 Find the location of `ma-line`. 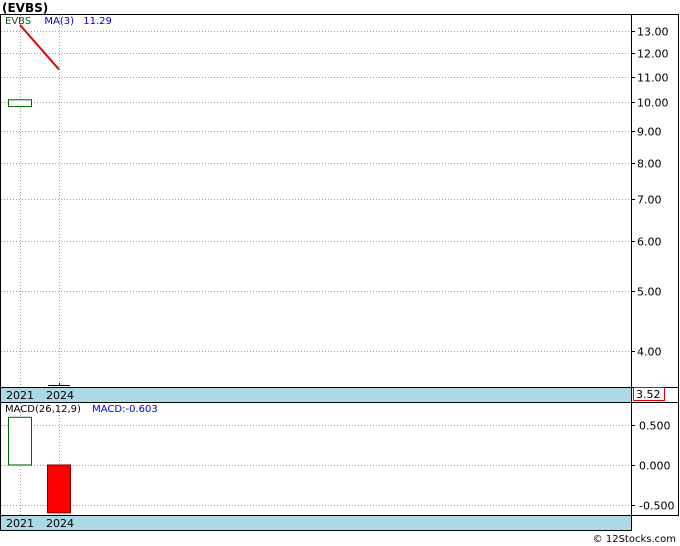

ma-line is located at coordinates (39, 47).